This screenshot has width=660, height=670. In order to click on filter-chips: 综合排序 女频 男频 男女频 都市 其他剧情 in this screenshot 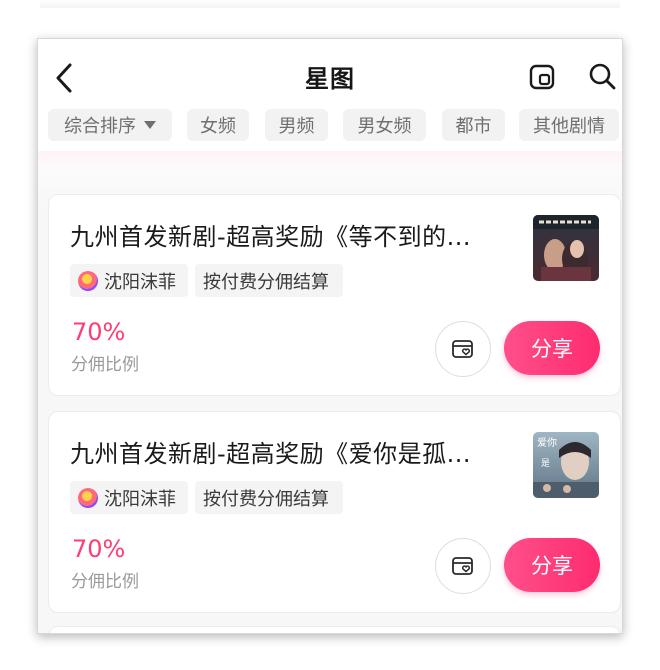, I will do `click(330, 126)`.